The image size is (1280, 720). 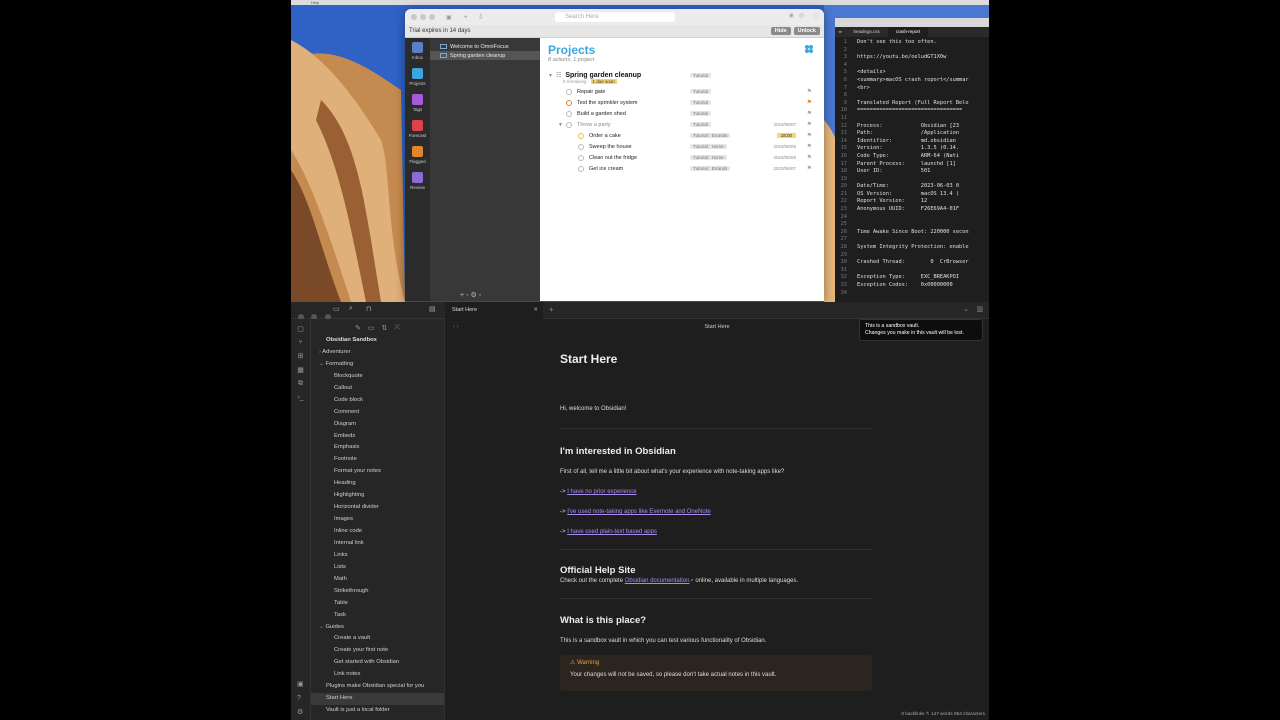 What do you see at coordinates (371, 328) in the screenshot?
I see `new-folder-icon: ▭` at bounding box center [371, 328].